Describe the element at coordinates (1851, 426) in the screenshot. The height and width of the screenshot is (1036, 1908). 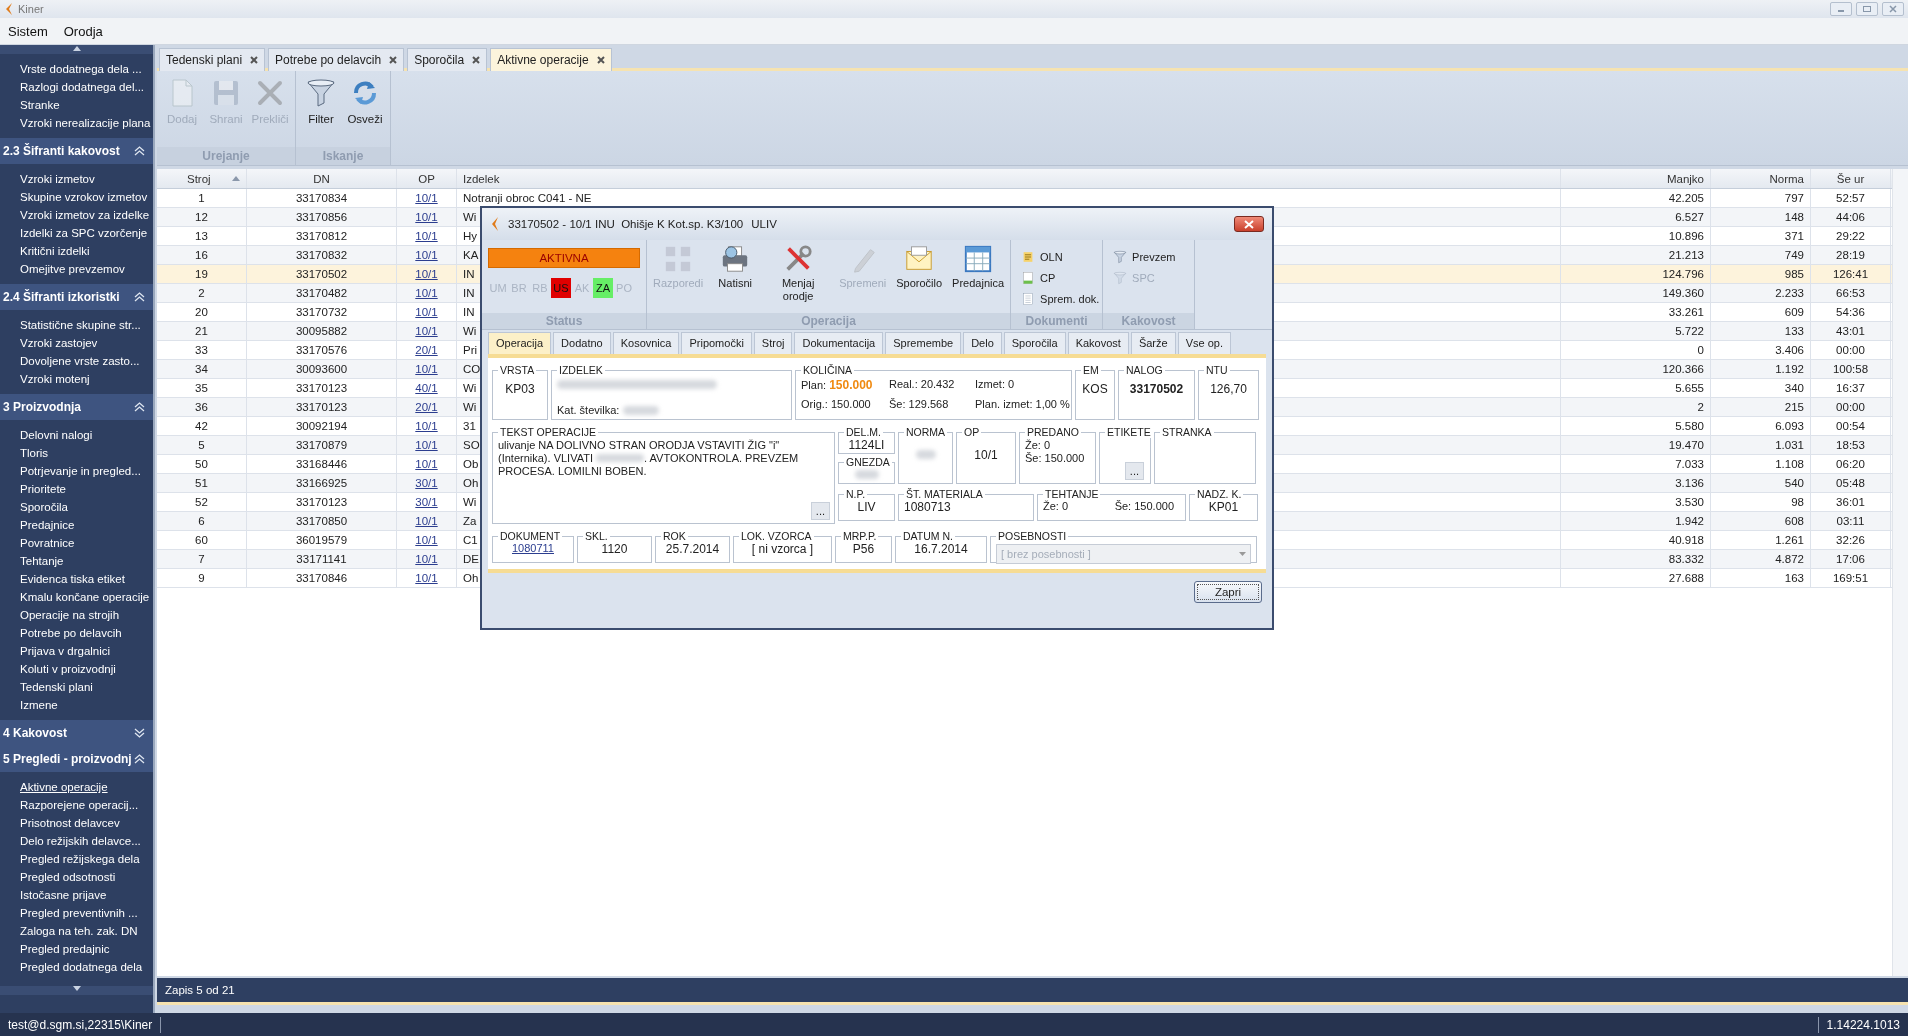
I see `table-cell: 00:54` at that location.